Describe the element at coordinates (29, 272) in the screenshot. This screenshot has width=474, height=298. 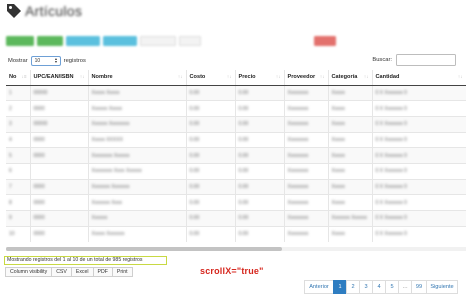
I see `column-visibility-button: Column visibility` at that location.